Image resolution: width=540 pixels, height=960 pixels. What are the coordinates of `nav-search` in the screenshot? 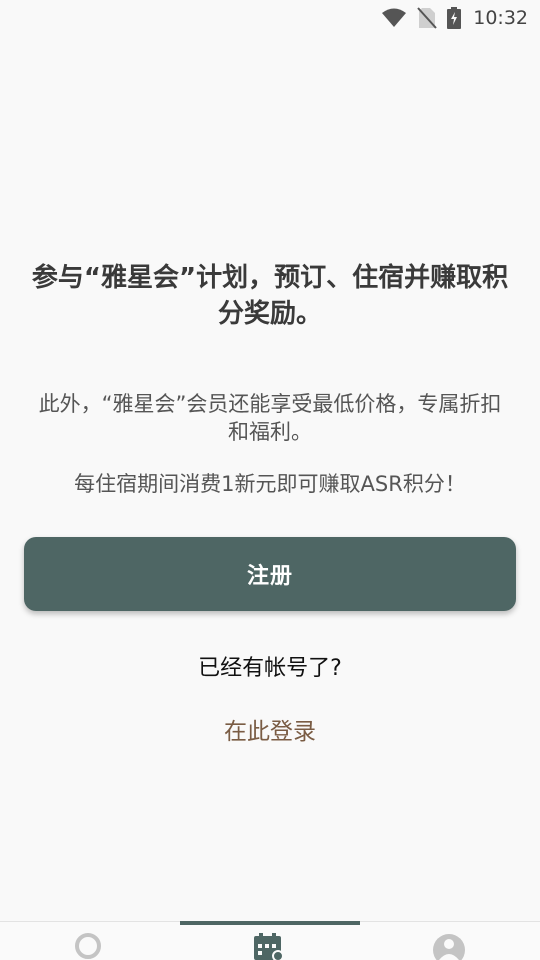 It's located at (90, 945).